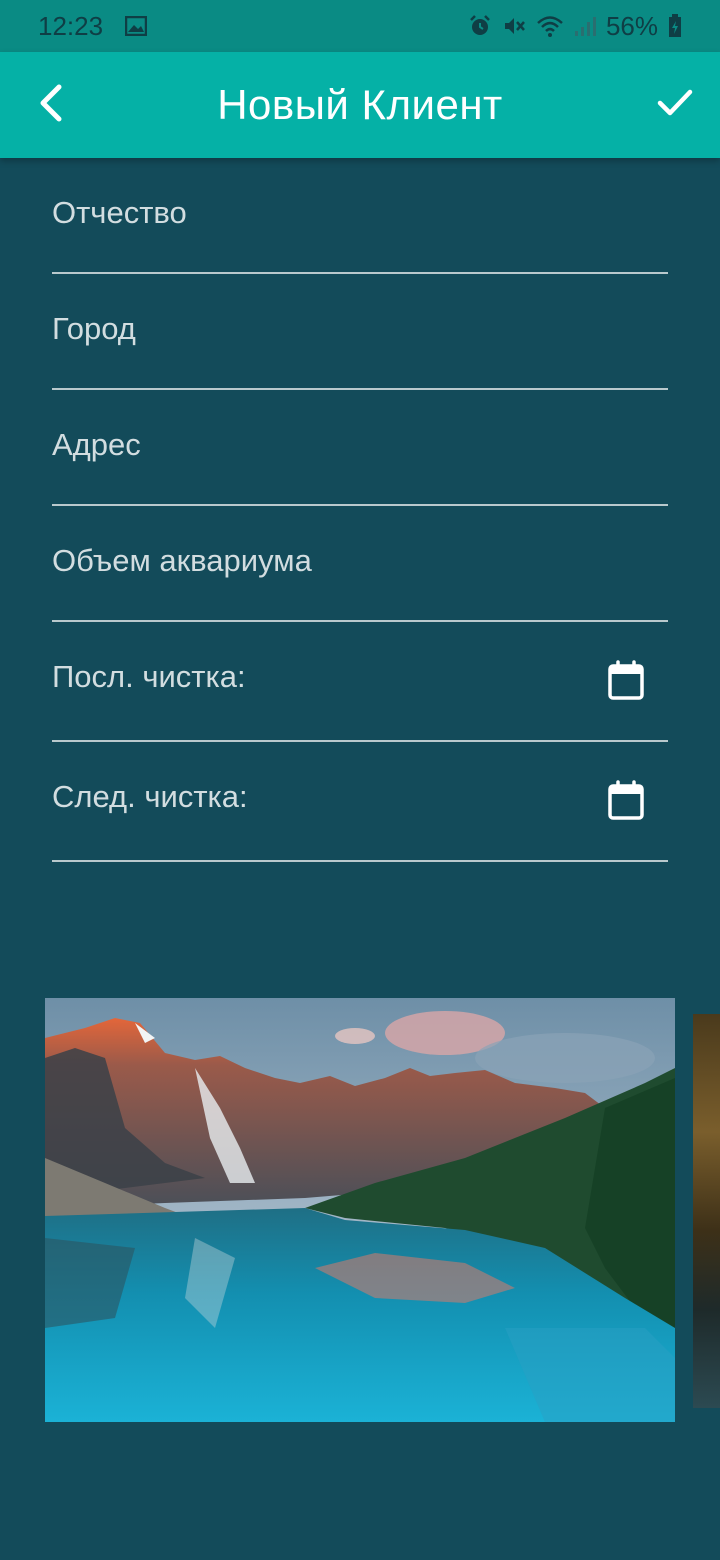 The width and height of the screenshot is (720, 1560). I want to click on address-field-container, so click(360, 448).